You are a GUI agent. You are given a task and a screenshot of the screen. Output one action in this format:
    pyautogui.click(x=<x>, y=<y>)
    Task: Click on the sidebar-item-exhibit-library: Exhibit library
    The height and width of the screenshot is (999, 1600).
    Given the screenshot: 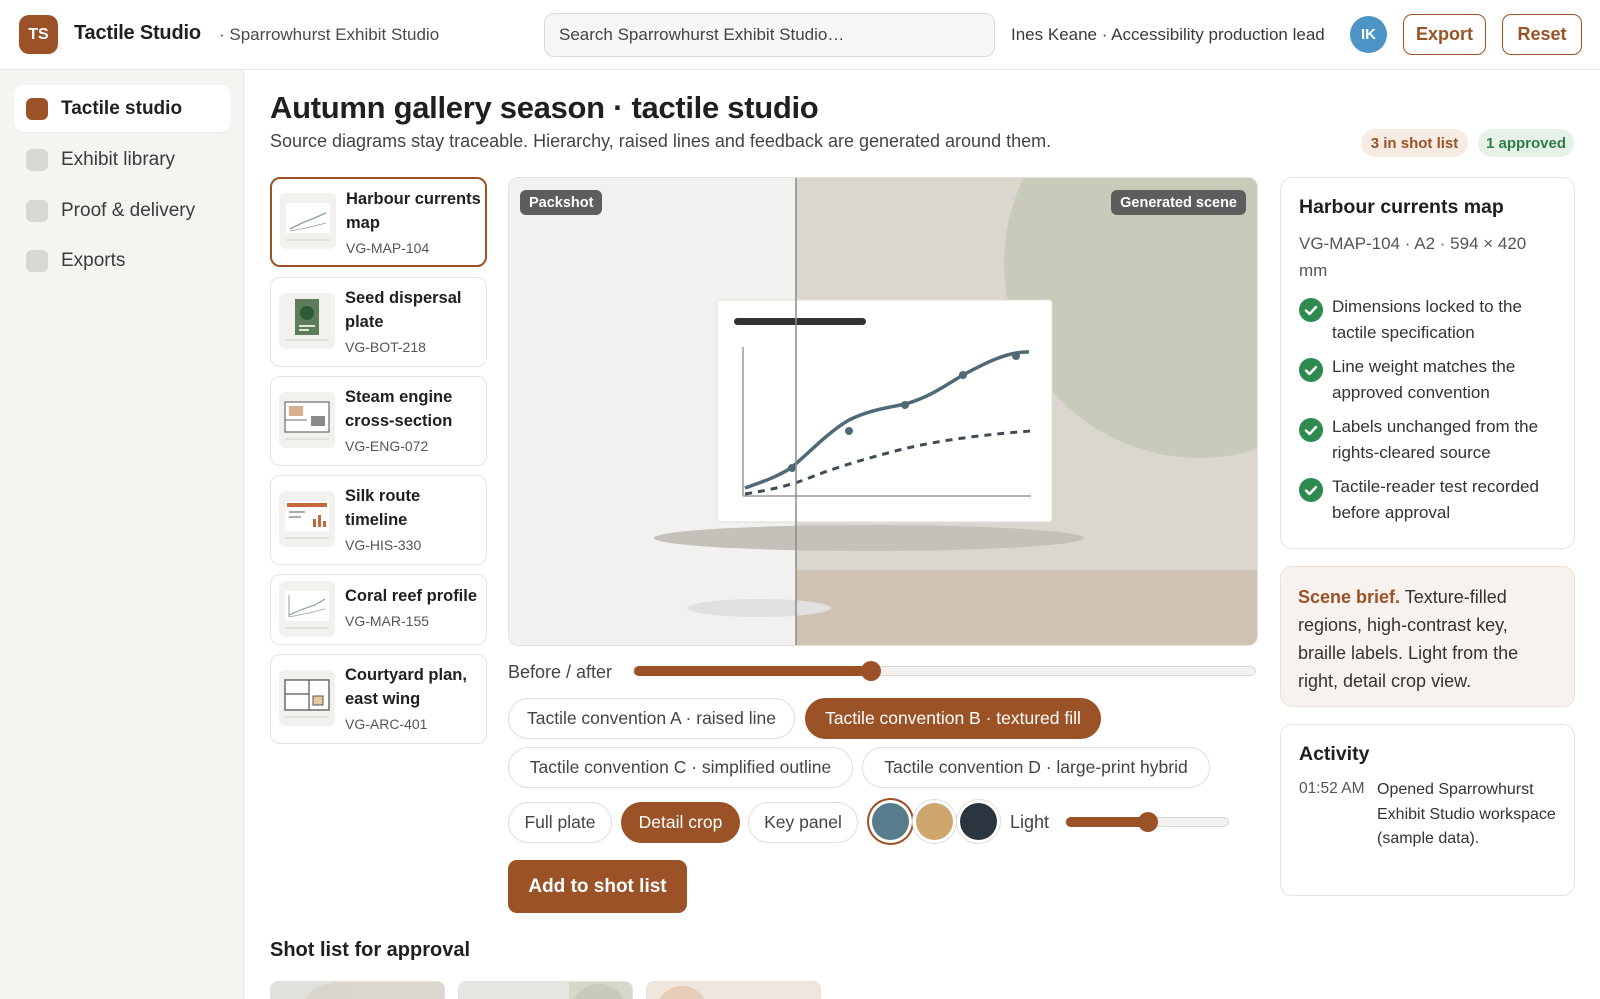 What is the action you would take?
    pyautogui.click(x=122, y=159)
    